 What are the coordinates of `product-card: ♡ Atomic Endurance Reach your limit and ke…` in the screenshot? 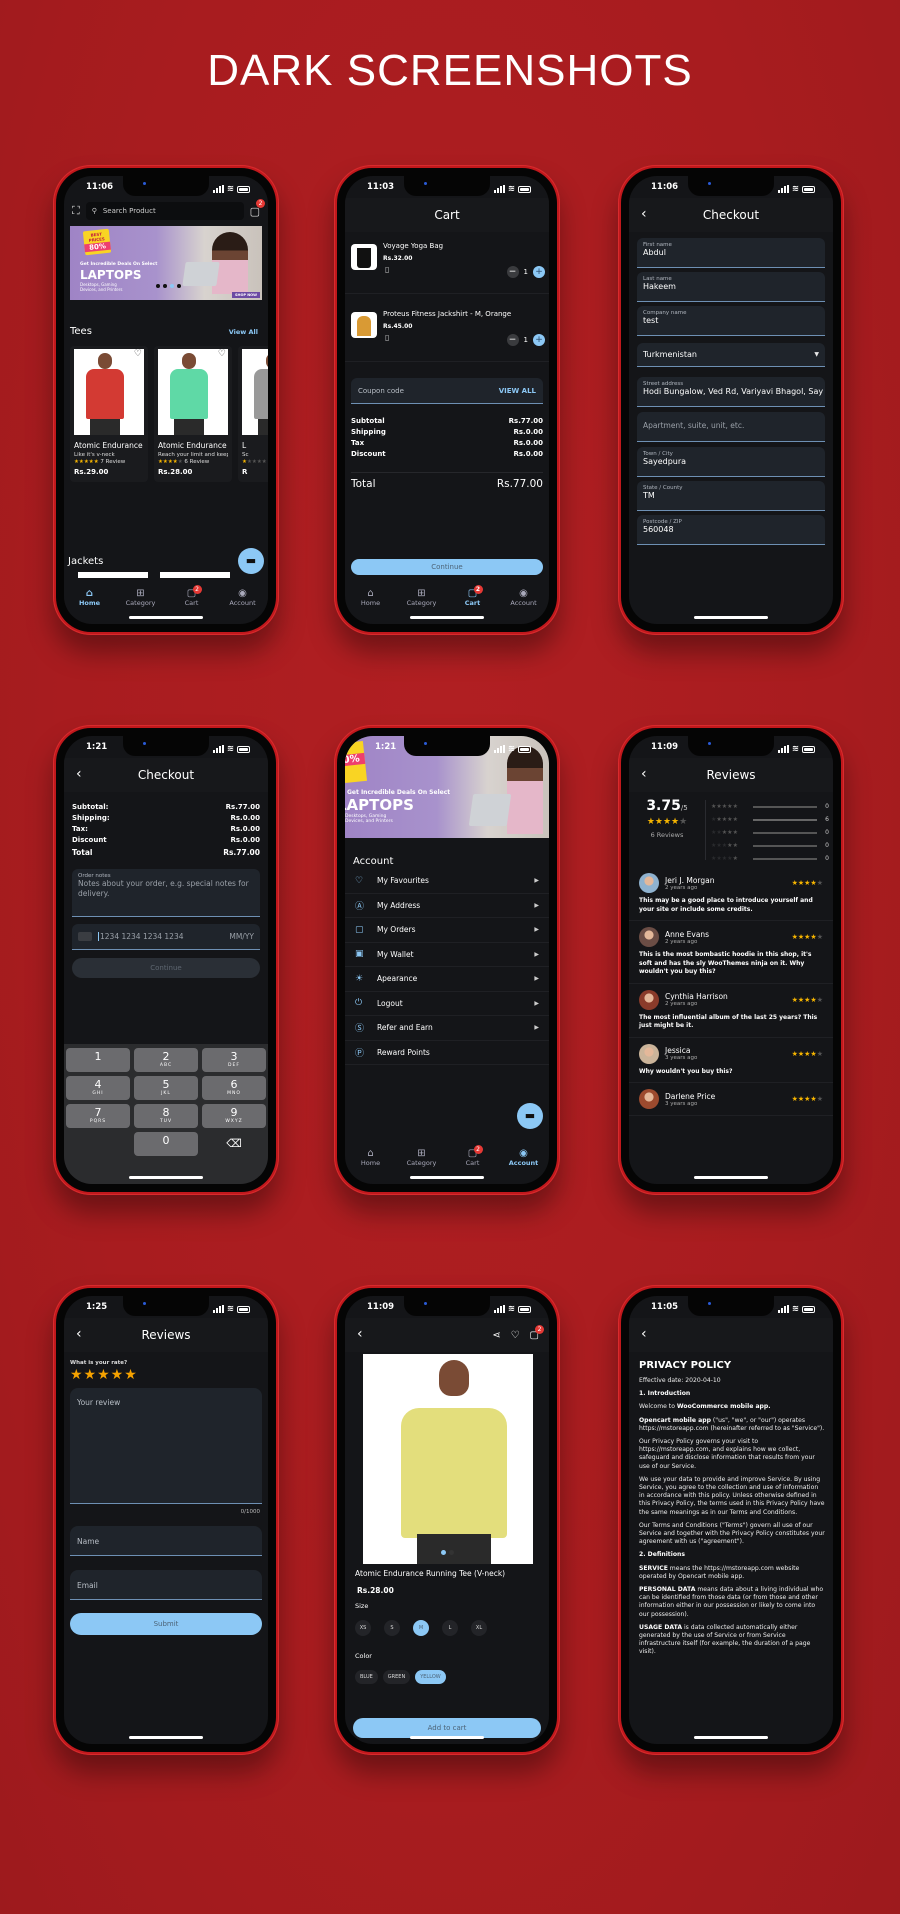 It's located at (193, 414).